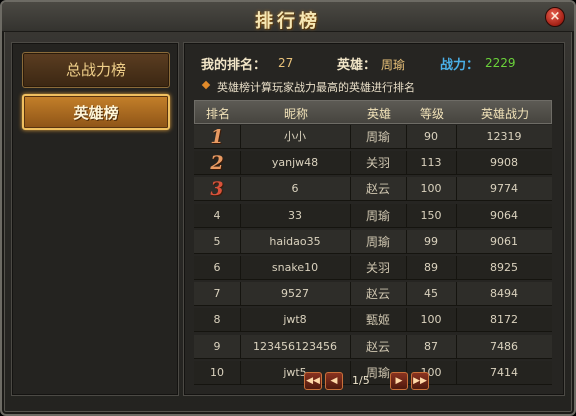  Describe the element at coordinates (295, 267) in the screenshot. I see `cell-name: snake10` at that location.